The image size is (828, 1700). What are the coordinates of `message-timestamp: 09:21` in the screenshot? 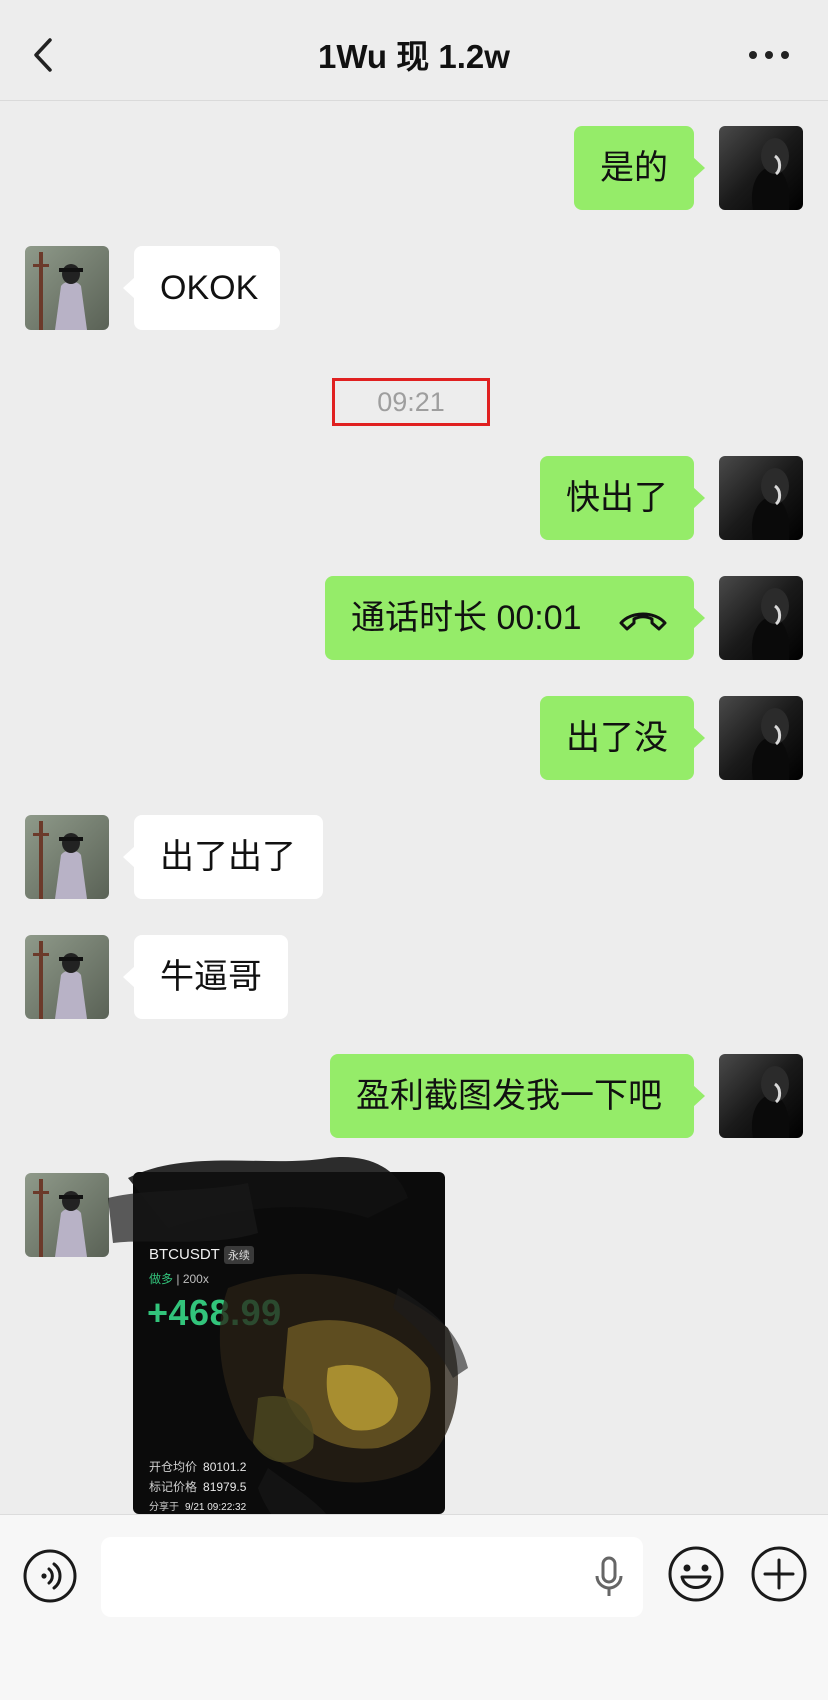 It's located at (411, 402).